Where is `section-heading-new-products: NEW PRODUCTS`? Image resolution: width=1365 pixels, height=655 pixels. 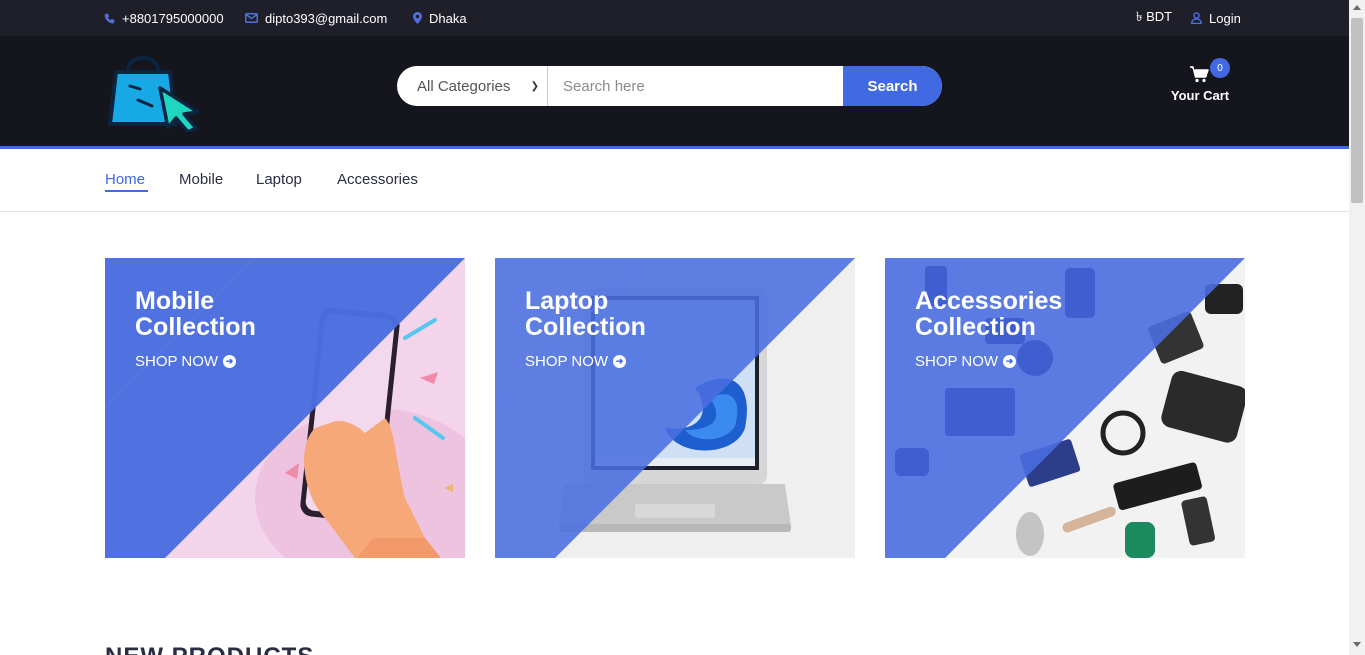 section-heading-new-products: NEW PRODUCTS is located at coordinates (209, 650).